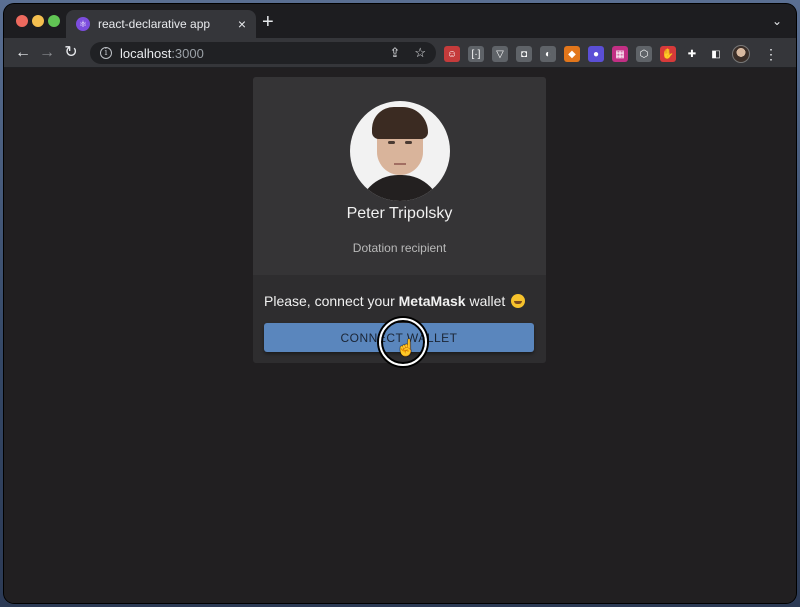 The image size is (800, 607). I want to click on tab-title: react-declarative app, so click(154, 24).